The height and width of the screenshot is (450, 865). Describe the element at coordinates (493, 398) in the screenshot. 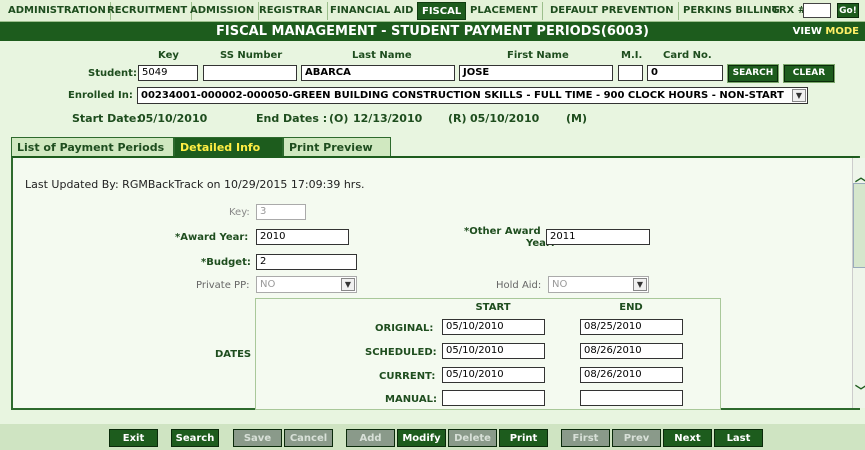

I see `manual-start-input` at that location.